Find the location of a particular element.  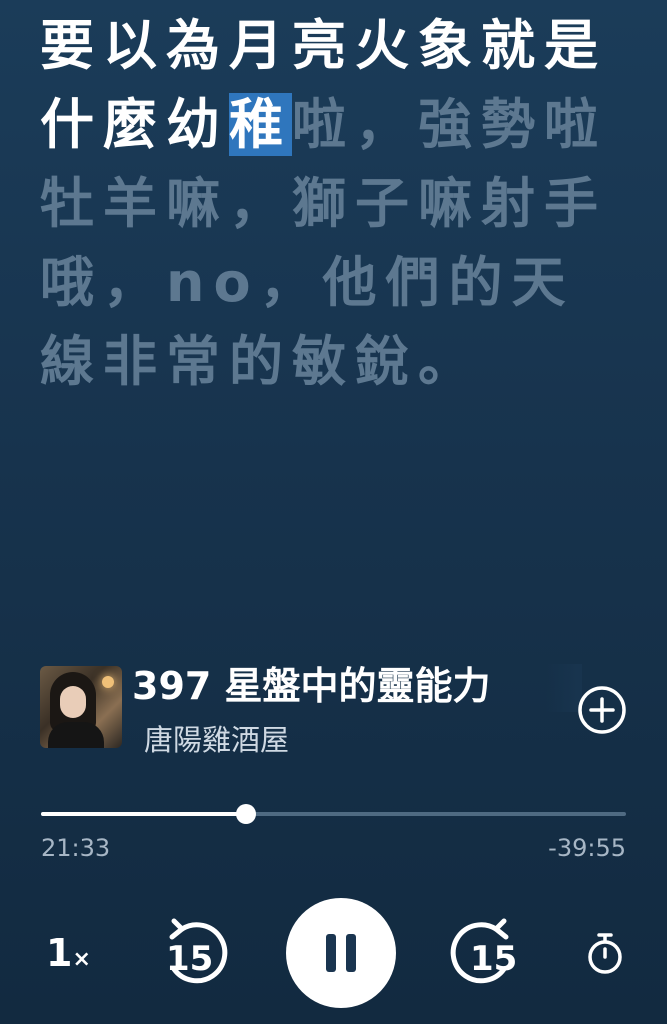

now-playing-info: 397 星盤中的靈能力 唐陽雞酒屋 is located at coordinates (335, 710).